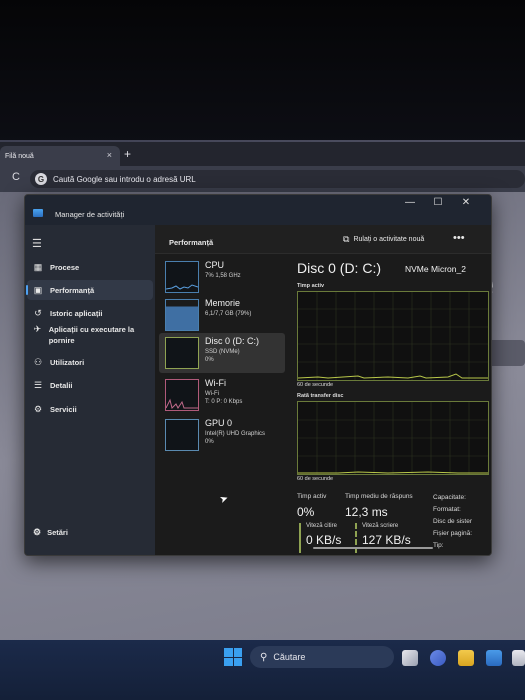 This screenshot has height=700, width=525. What do you see at coordinates (447, 509) in the screenshot?
I see `formatted-label: Formatat:` at bounding box center [447, 509].